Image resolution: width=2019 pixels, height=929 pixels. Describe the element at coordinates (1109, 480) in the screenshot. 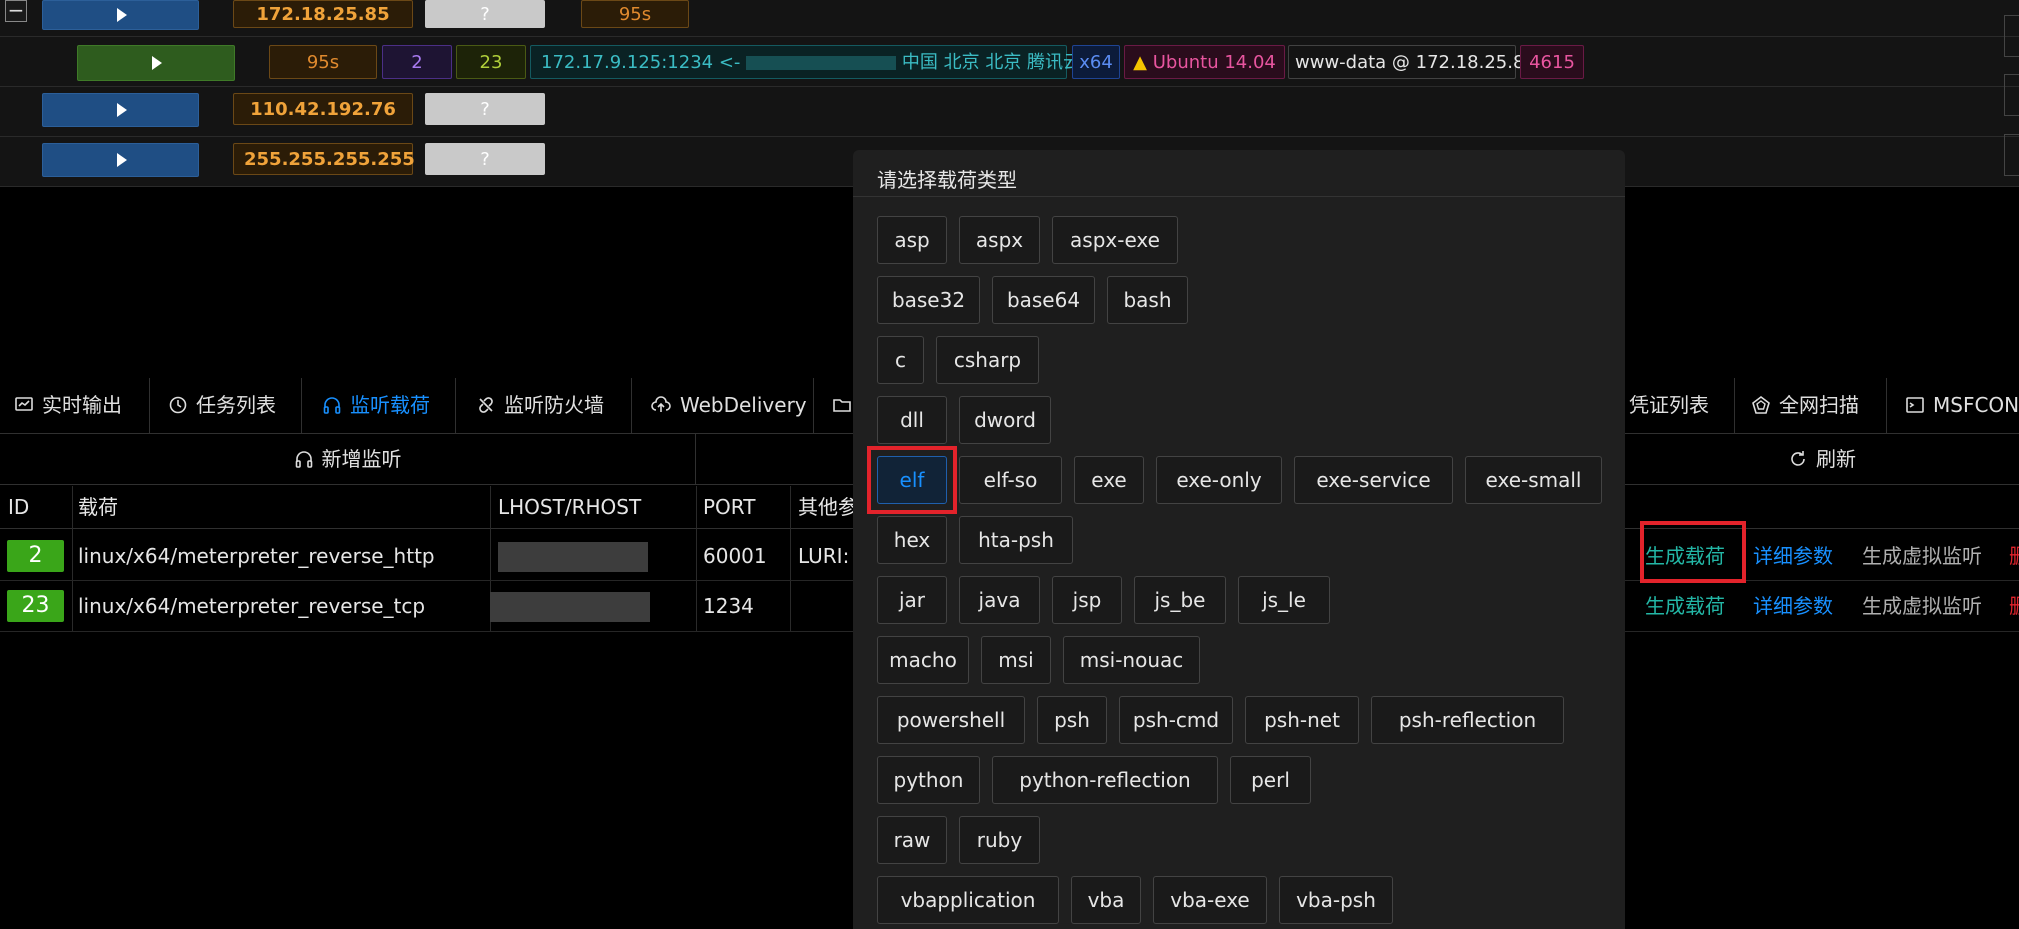

I see `payload-type-button: exe` at that location.